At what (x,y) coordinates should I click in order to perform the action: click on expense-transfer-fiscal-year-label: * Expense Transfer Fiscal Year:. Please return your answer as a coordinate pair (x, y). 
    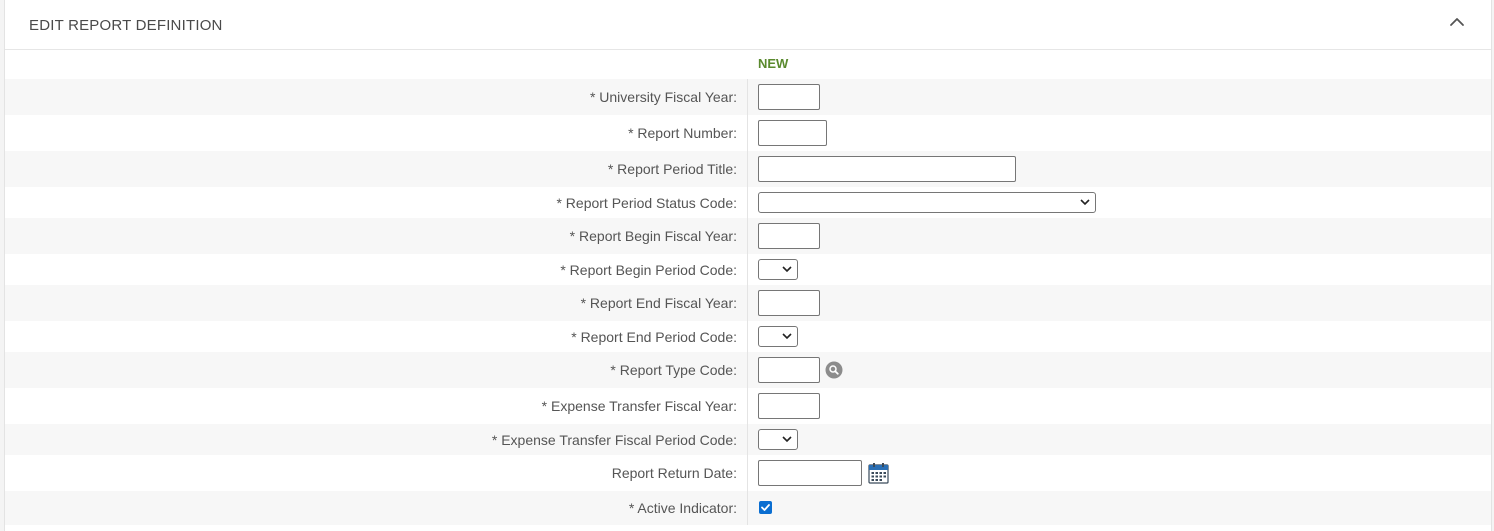
    Looking at the image, I should click on (639, 406).